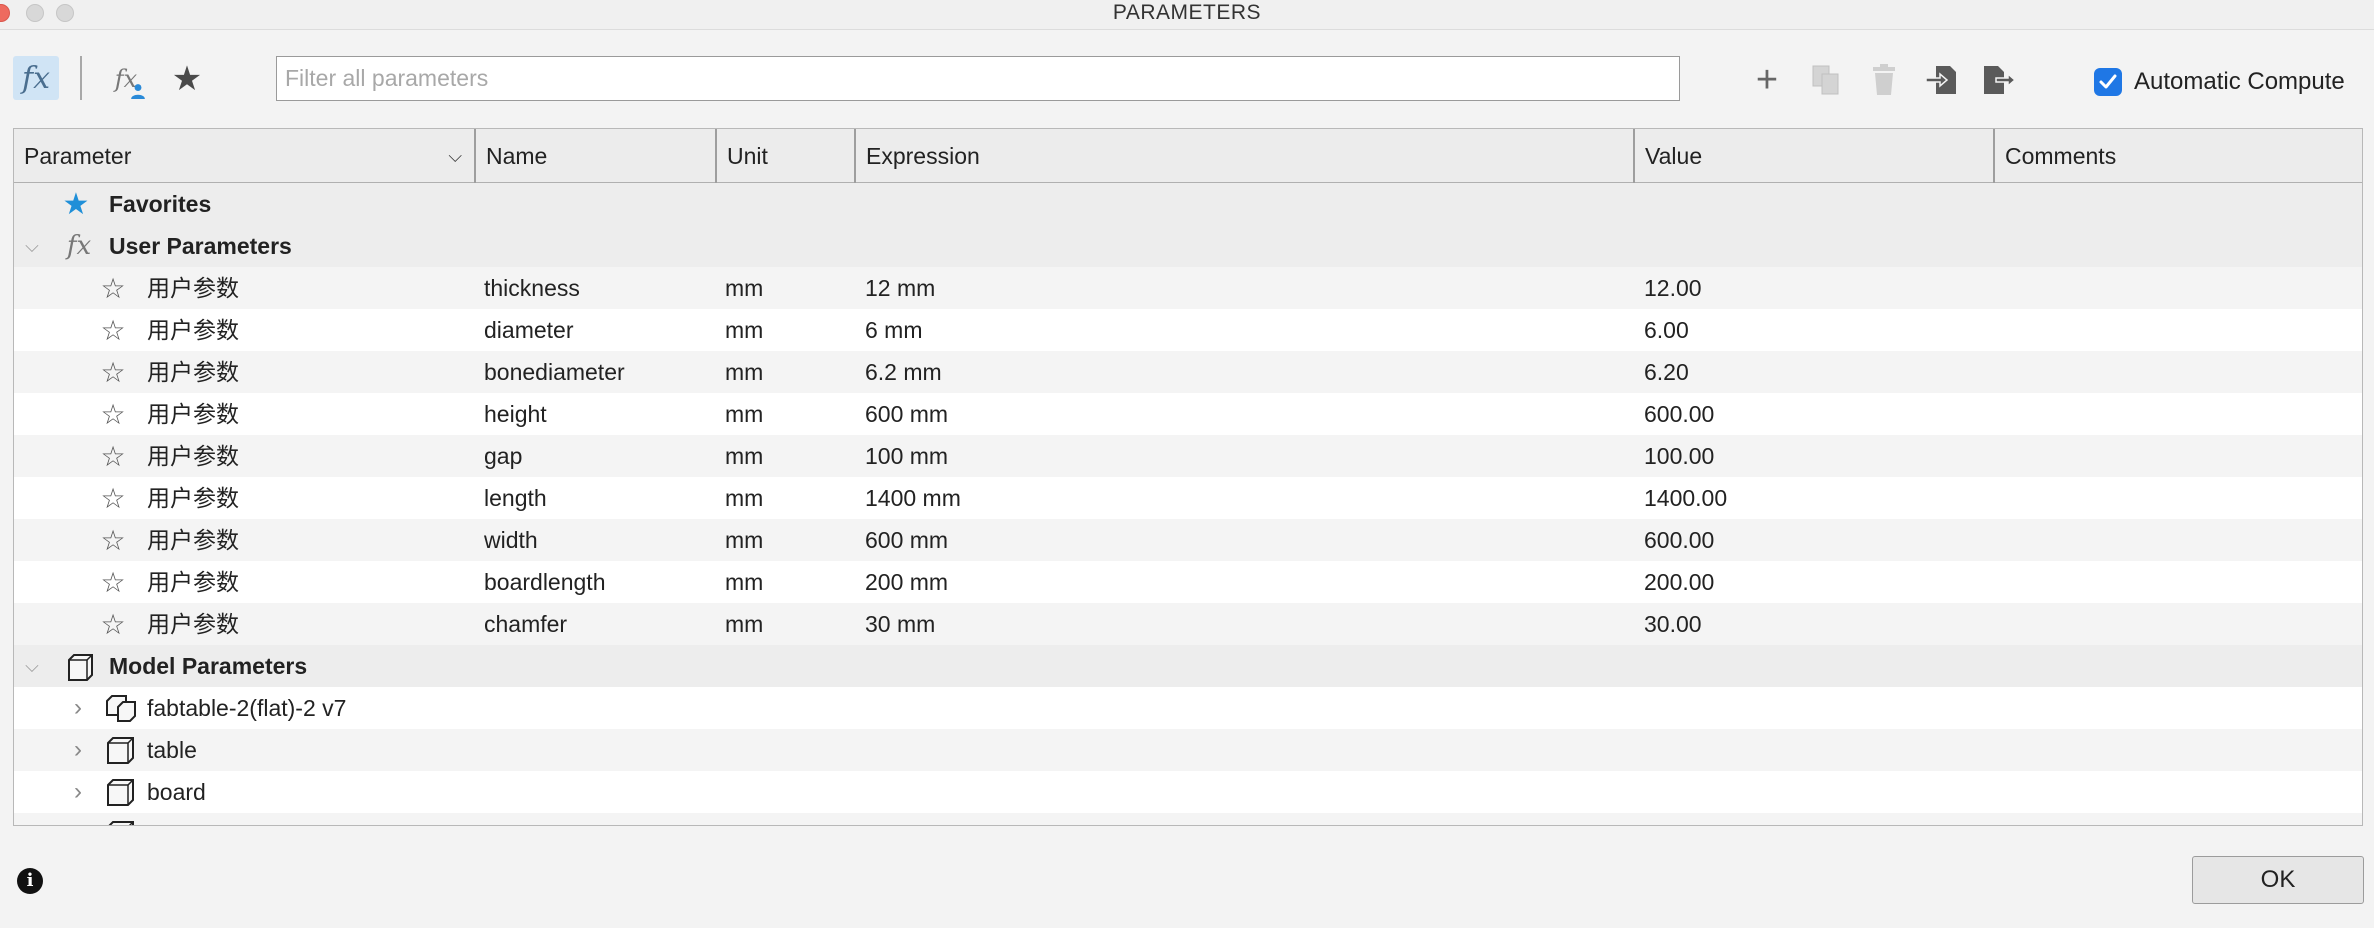  I want to click on value-cell: 12.00, so click(1673, 288).